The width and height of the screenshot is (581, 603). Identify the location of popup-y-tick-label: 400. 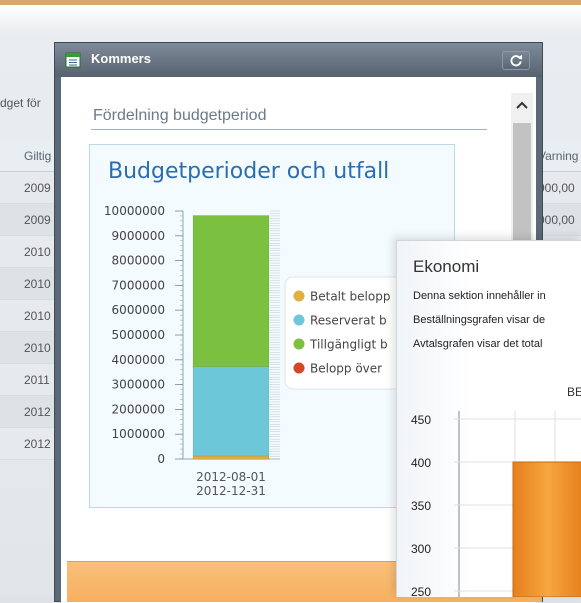
(421, 463).